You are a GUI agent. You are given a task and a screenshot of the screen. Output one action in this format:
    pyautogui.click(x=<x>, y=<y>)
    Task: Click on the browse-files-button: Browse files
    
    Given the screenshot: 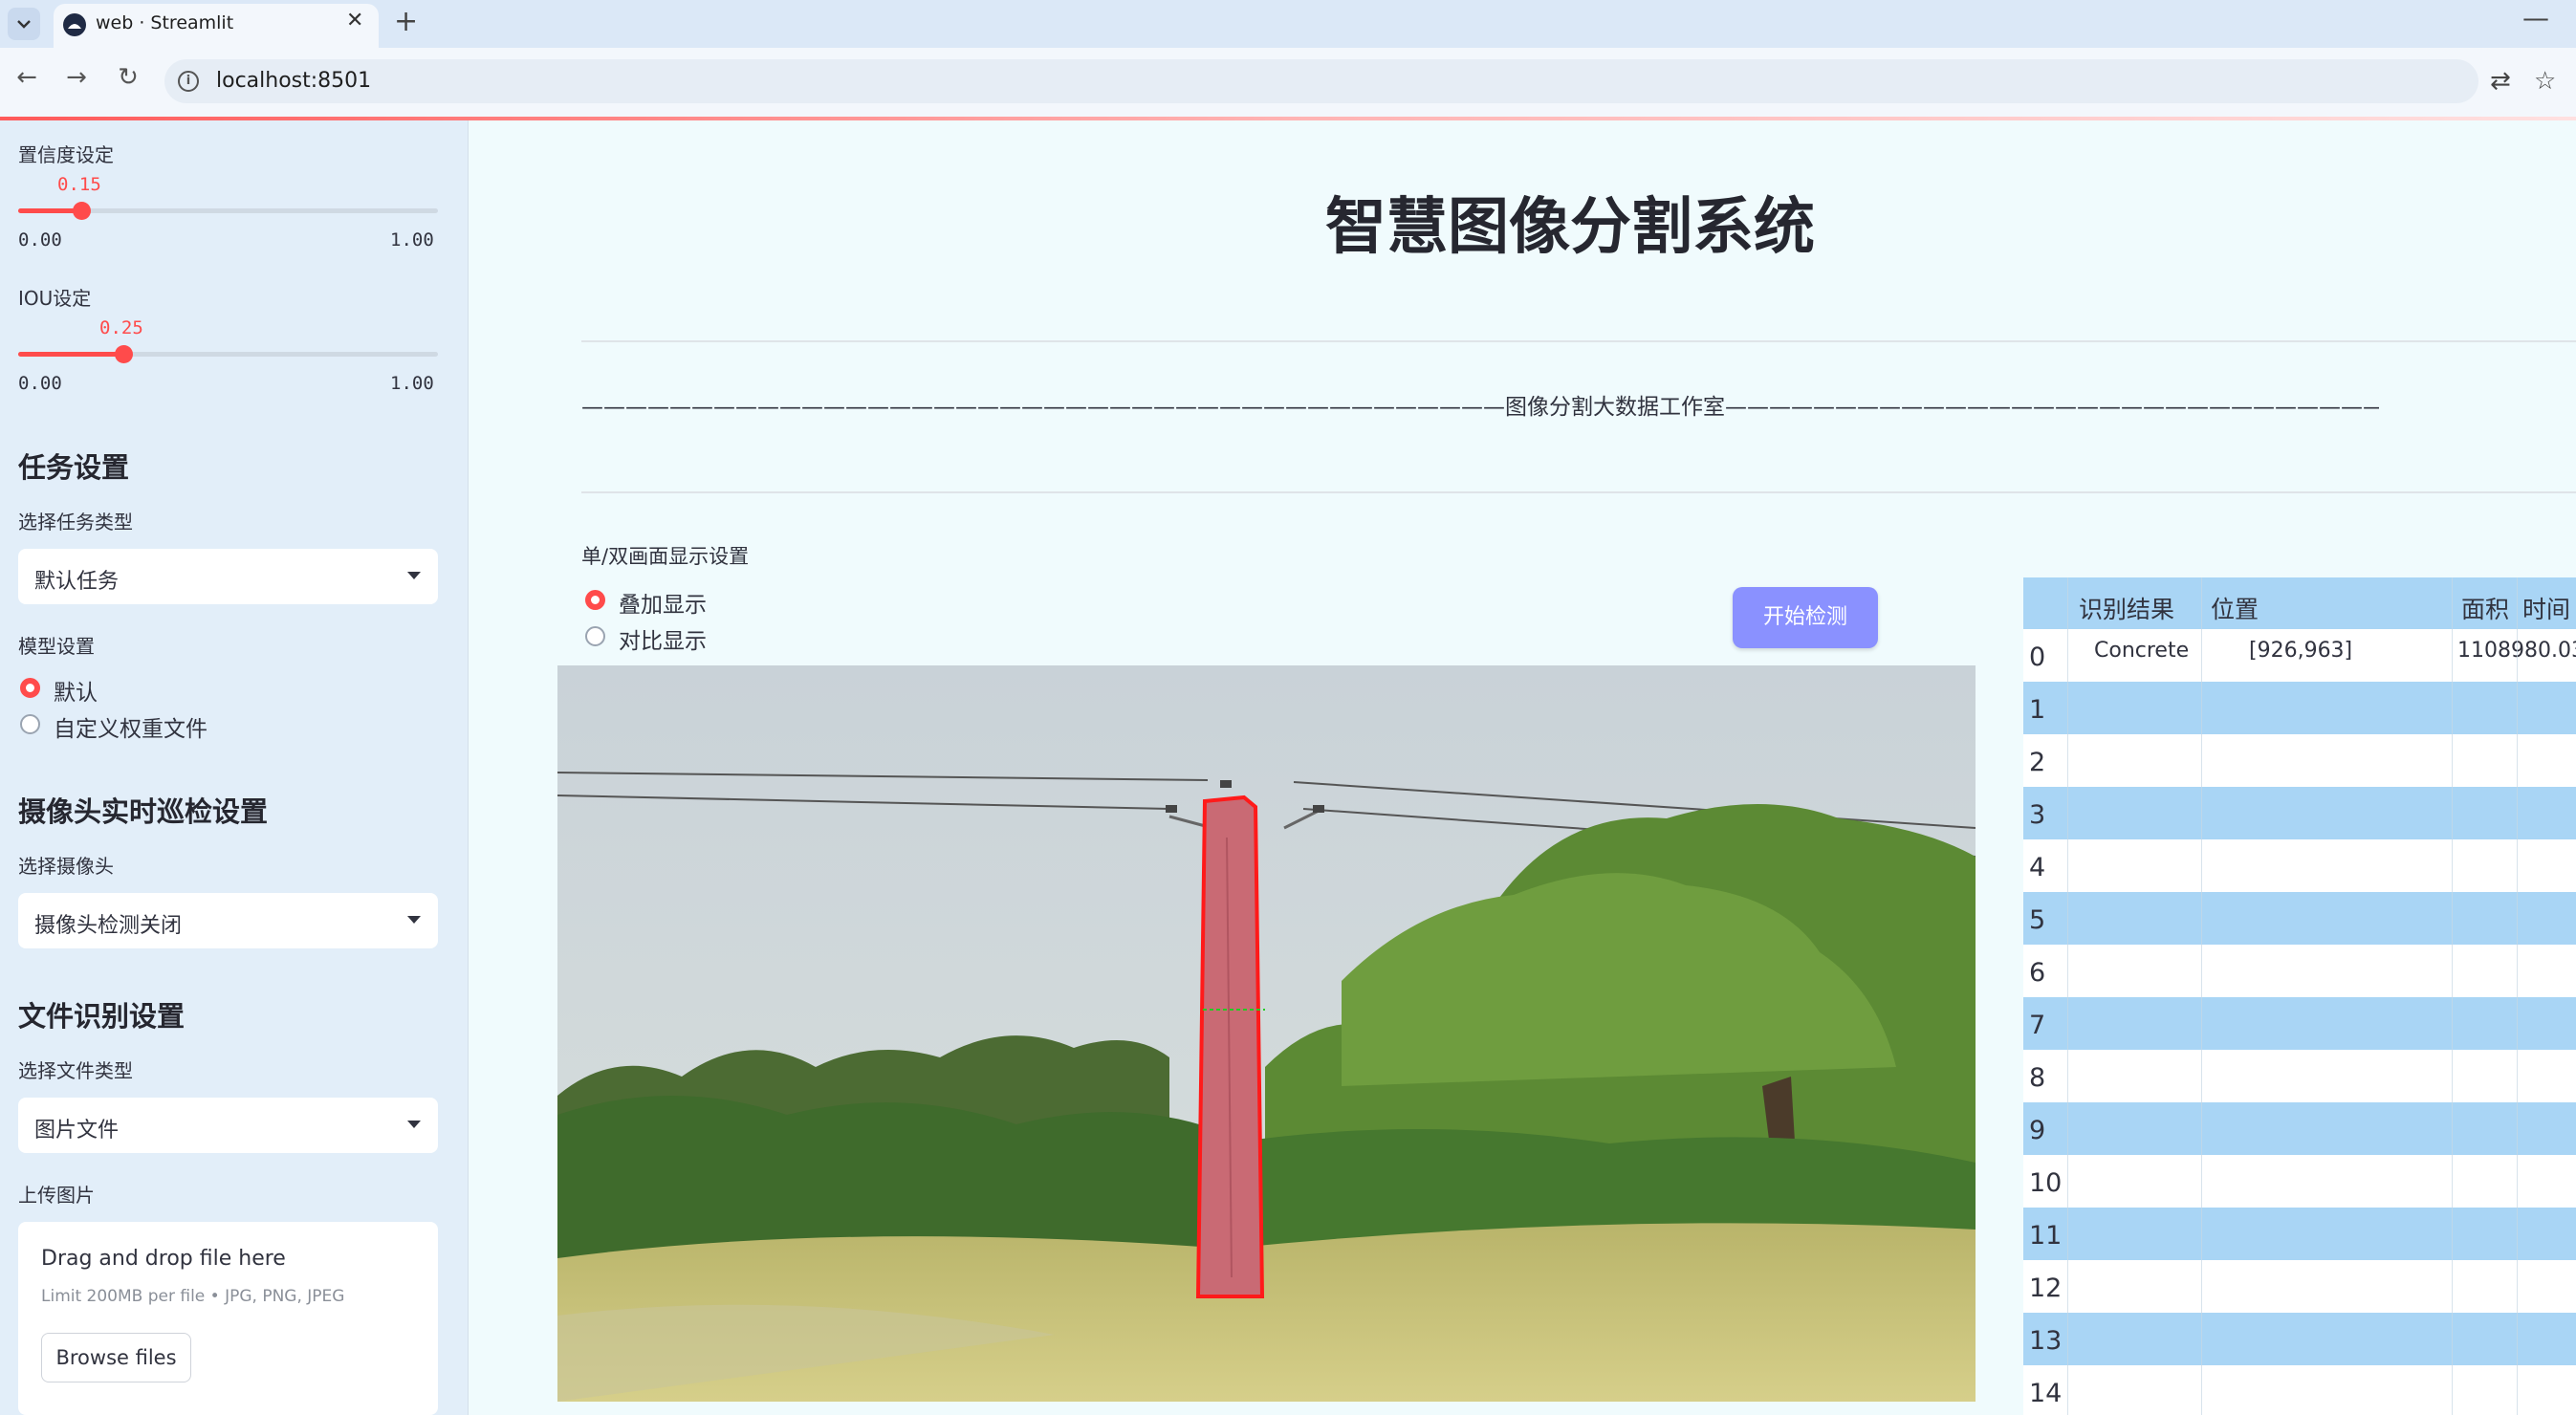 What is the action you would take?
    pyautogui.click(x=116, y=1357)
    